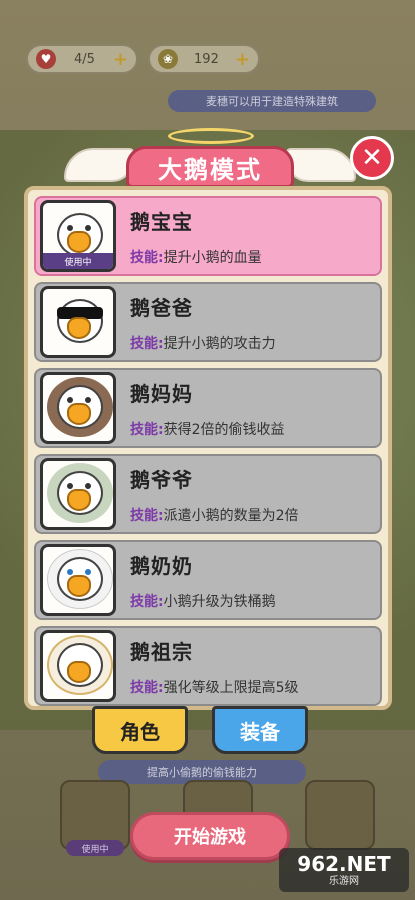  What do you see at coordinates (99, 165) in the screenshot?
I see `wing-left-icon` at bounding box center [99, 165].